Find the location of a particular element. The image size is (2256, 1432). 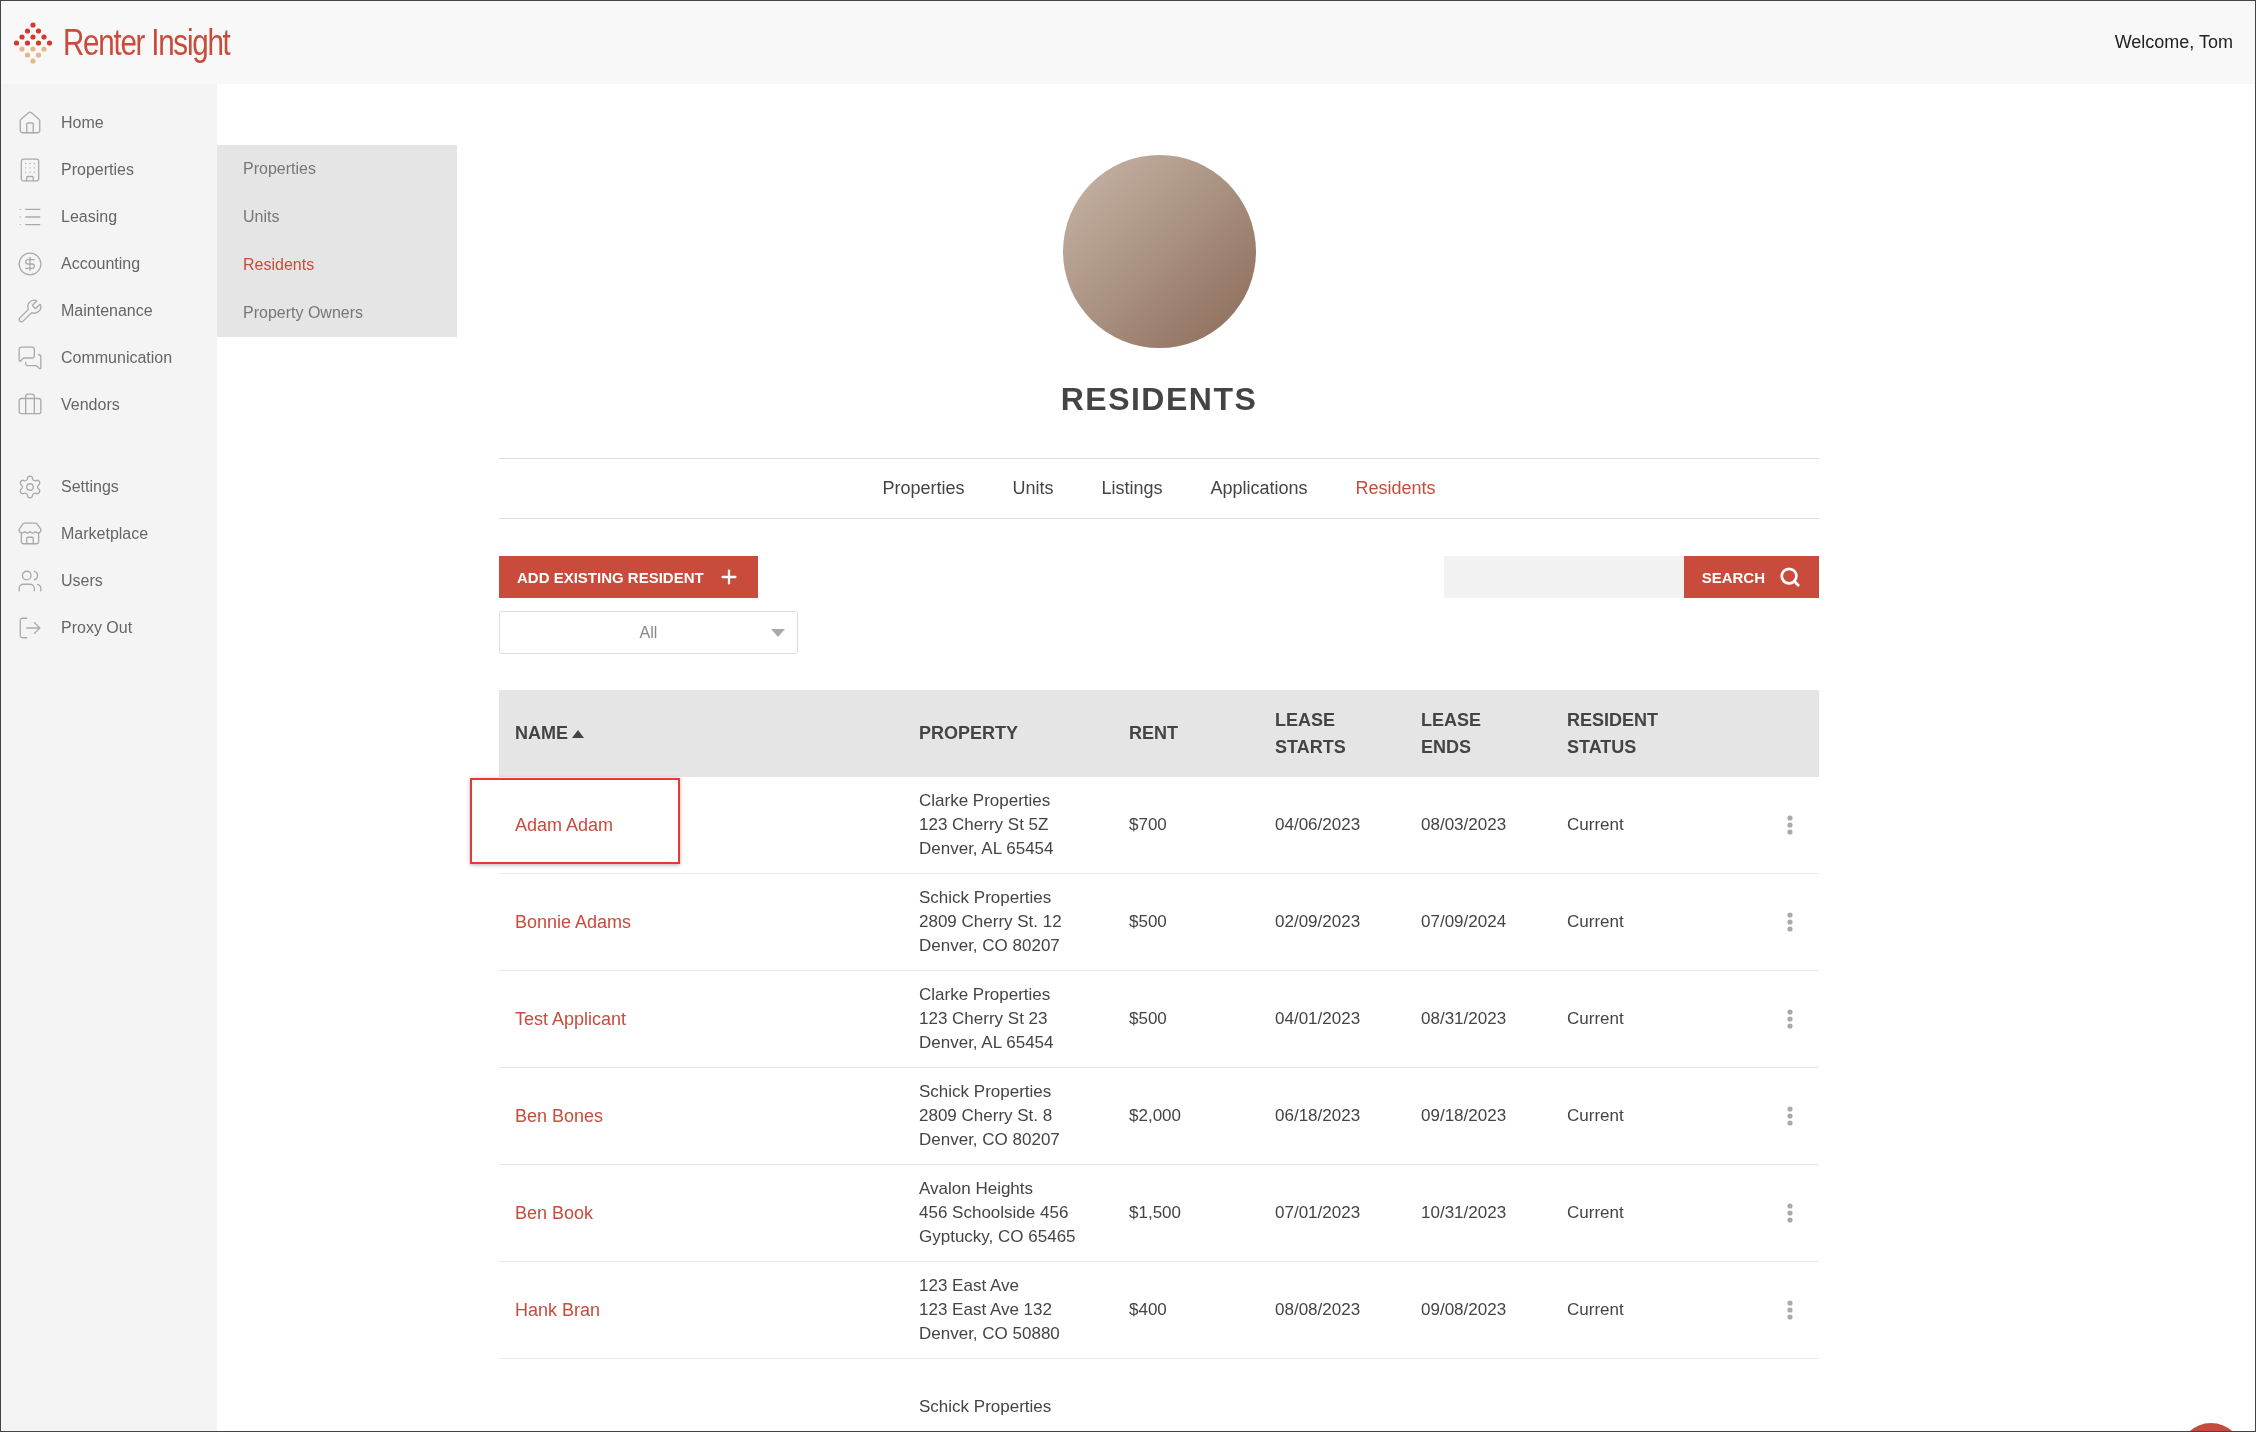

sidebar-item: Vendors is located at coordinates (109, 404).